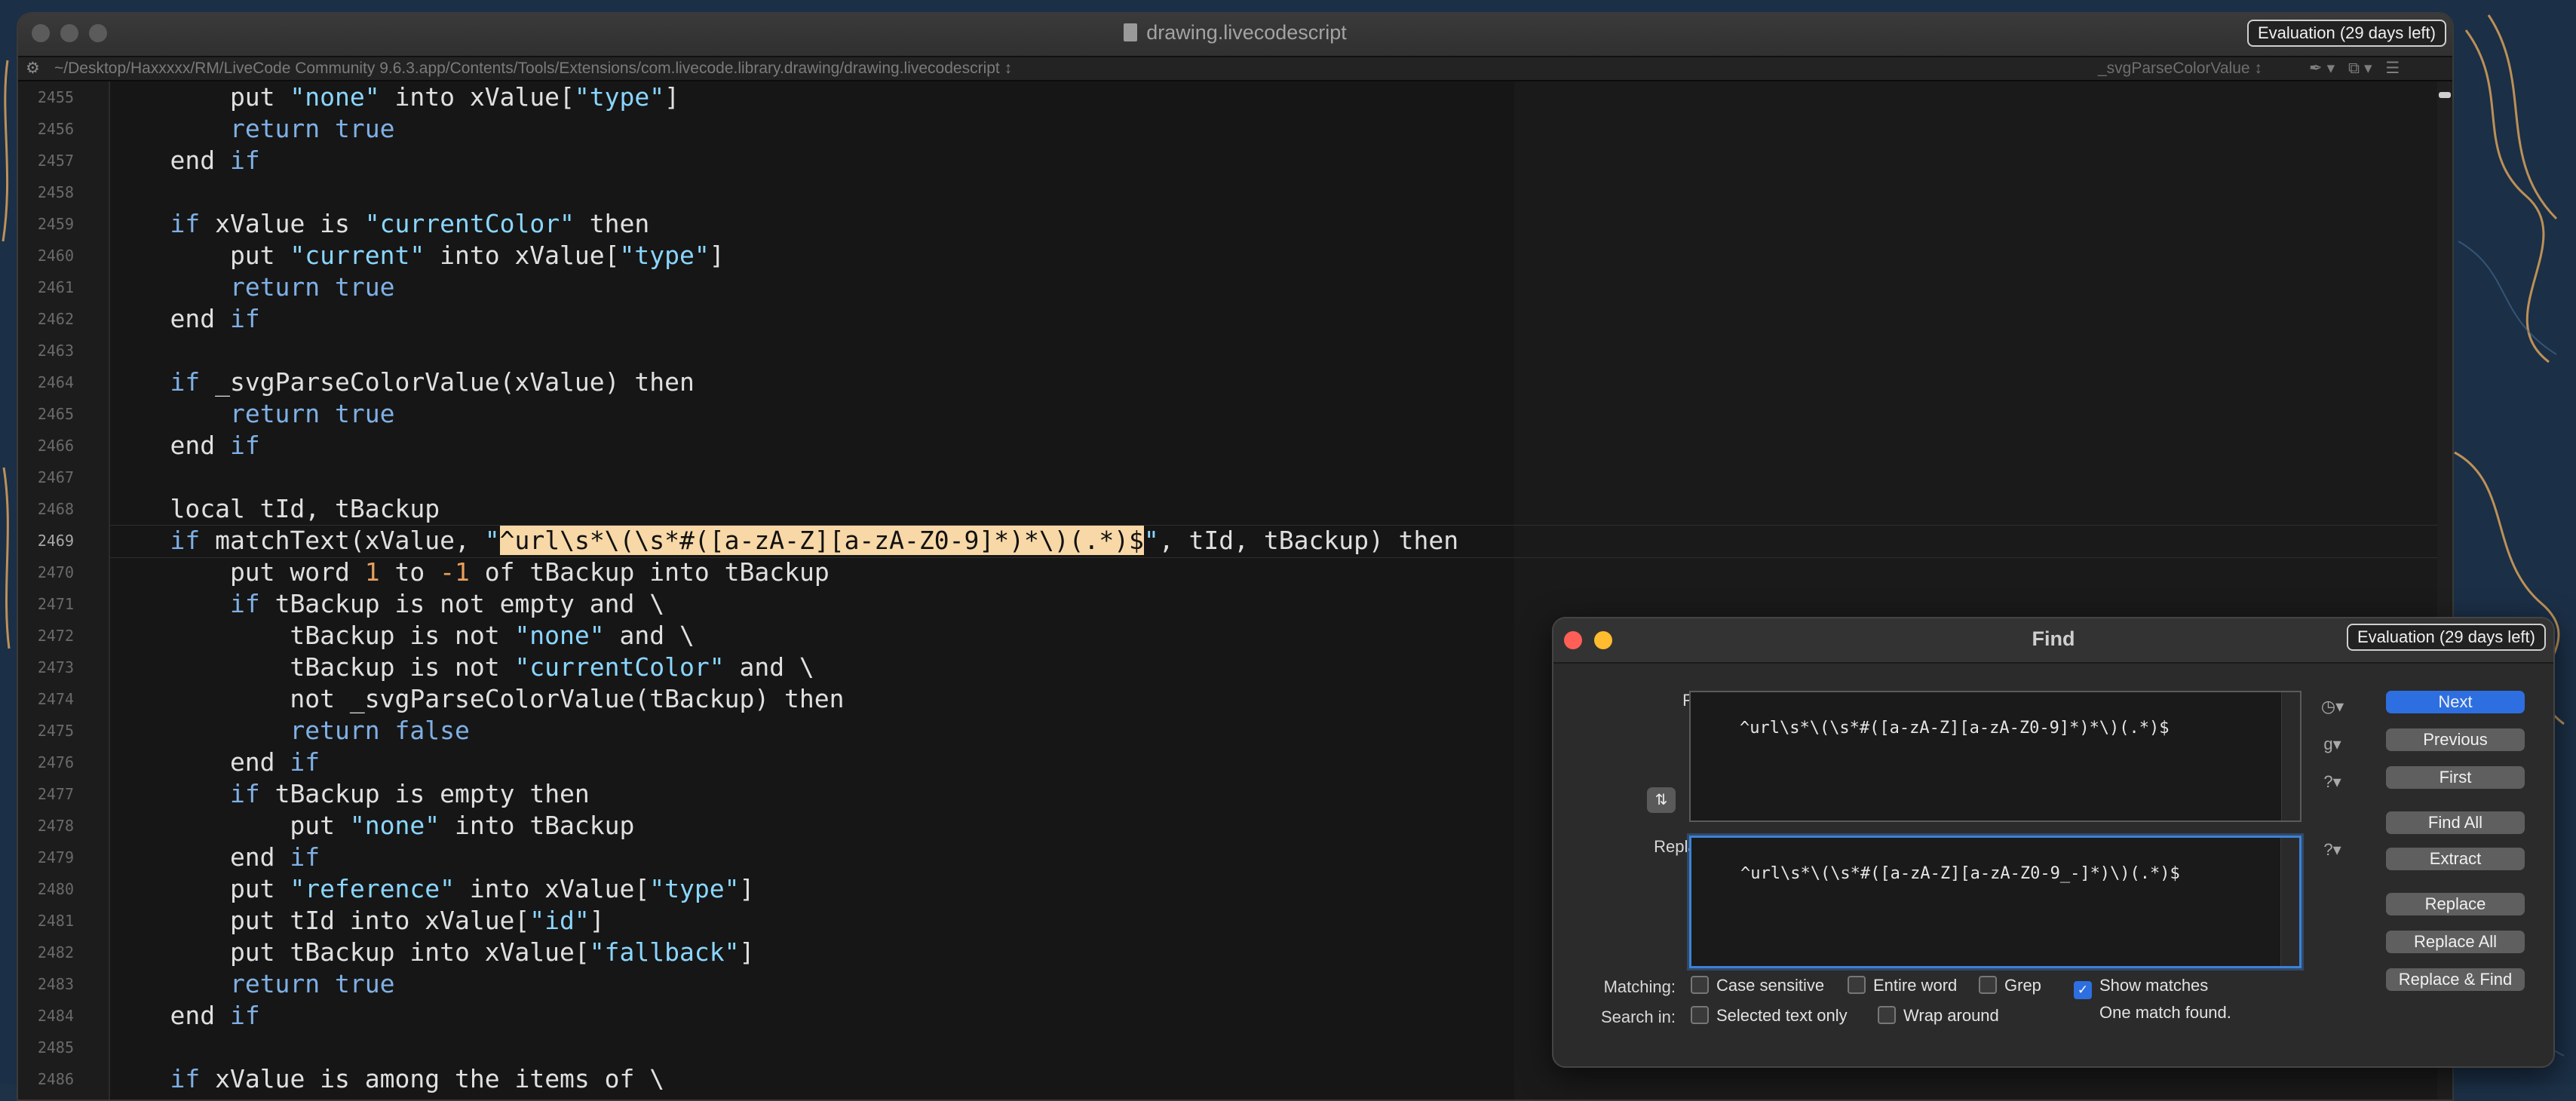 The image size is (2576, 1101). What do you see at coordinates (46, 573) in the screenshot?
I see `line-number: 2470` at bounding box center [46, 573].